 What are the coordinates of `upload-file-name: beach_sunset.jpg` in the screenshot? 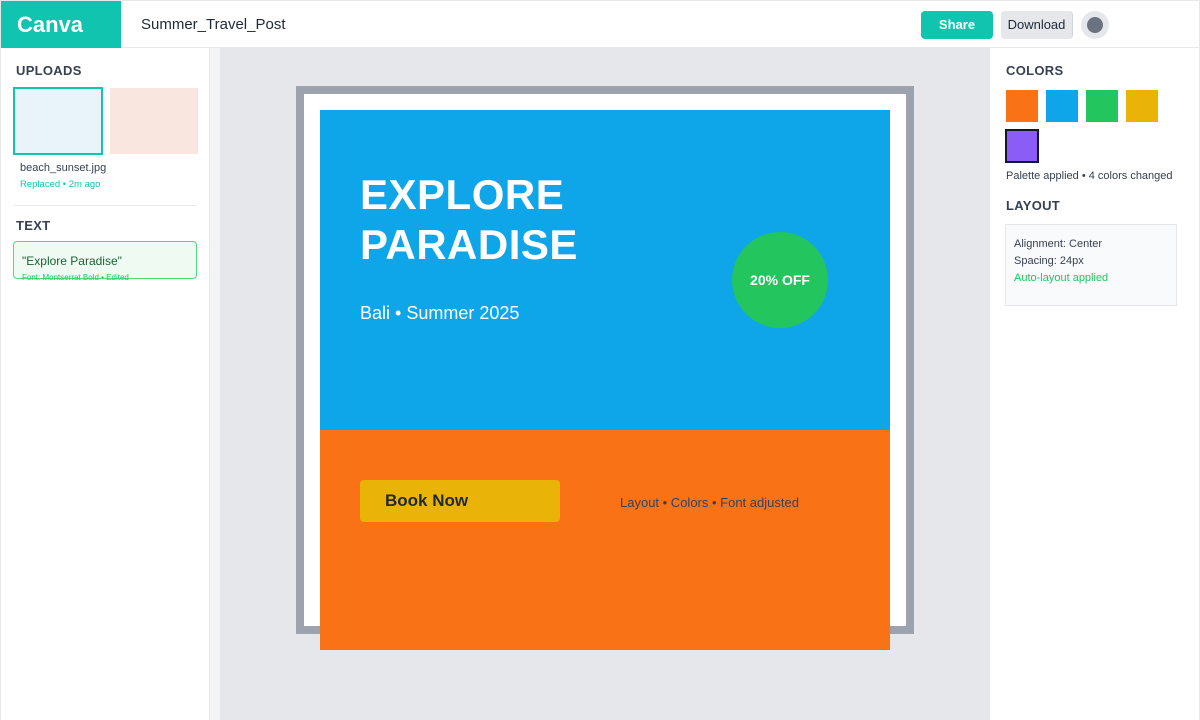 It's located at (63, 168).